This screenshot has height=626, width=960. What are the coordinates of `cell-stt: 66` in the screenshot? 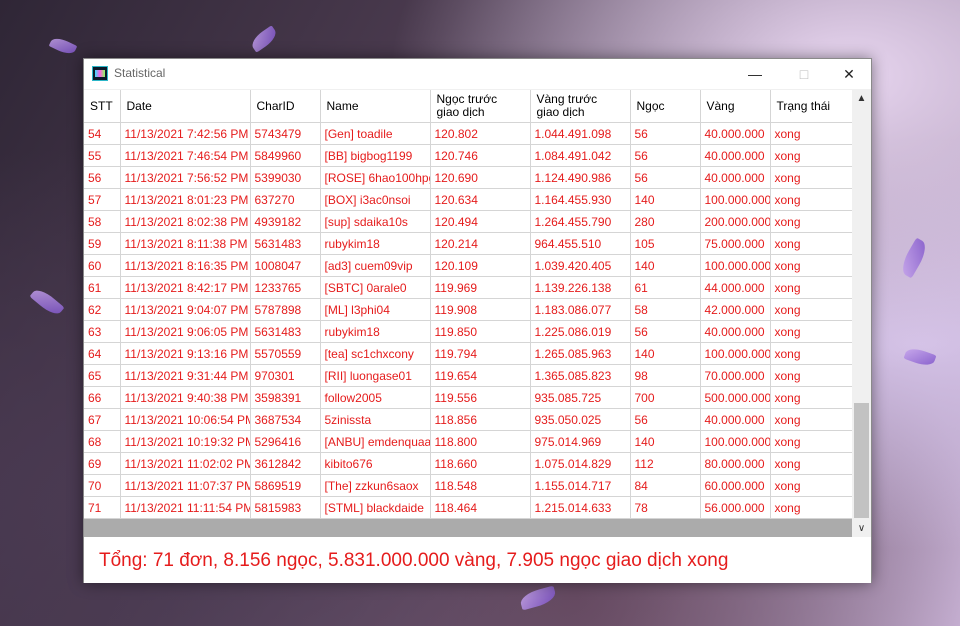 It's located at (102, 397).